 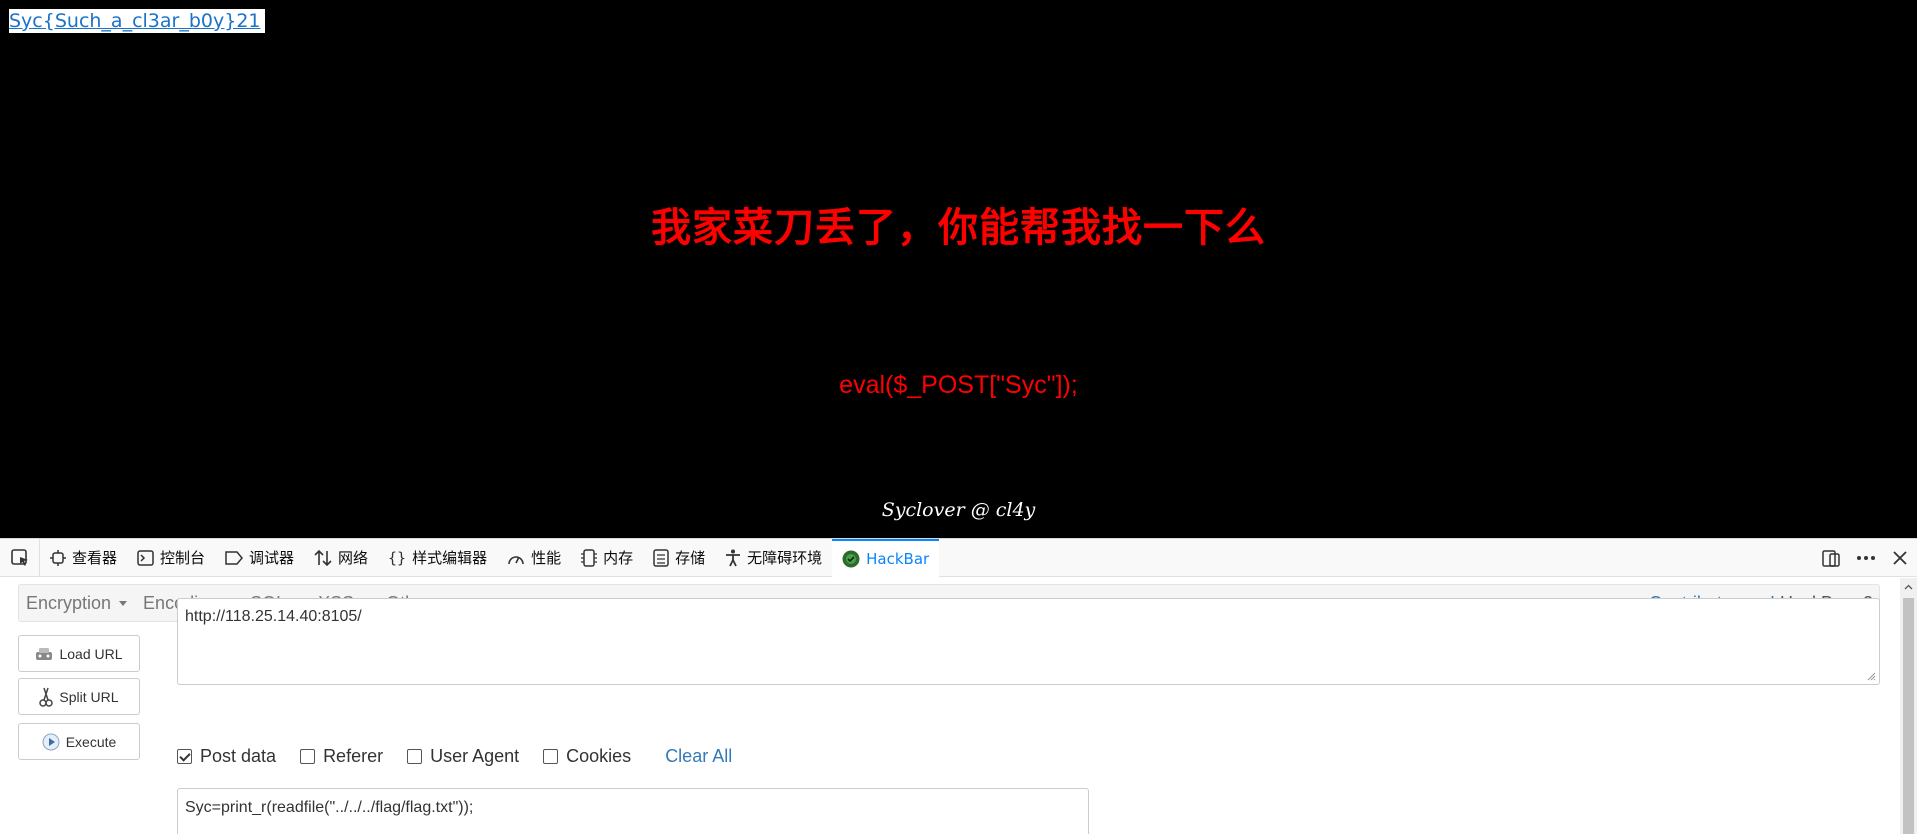 I want to click on tab-console-label: 控制台, so click(x=183, y=558).